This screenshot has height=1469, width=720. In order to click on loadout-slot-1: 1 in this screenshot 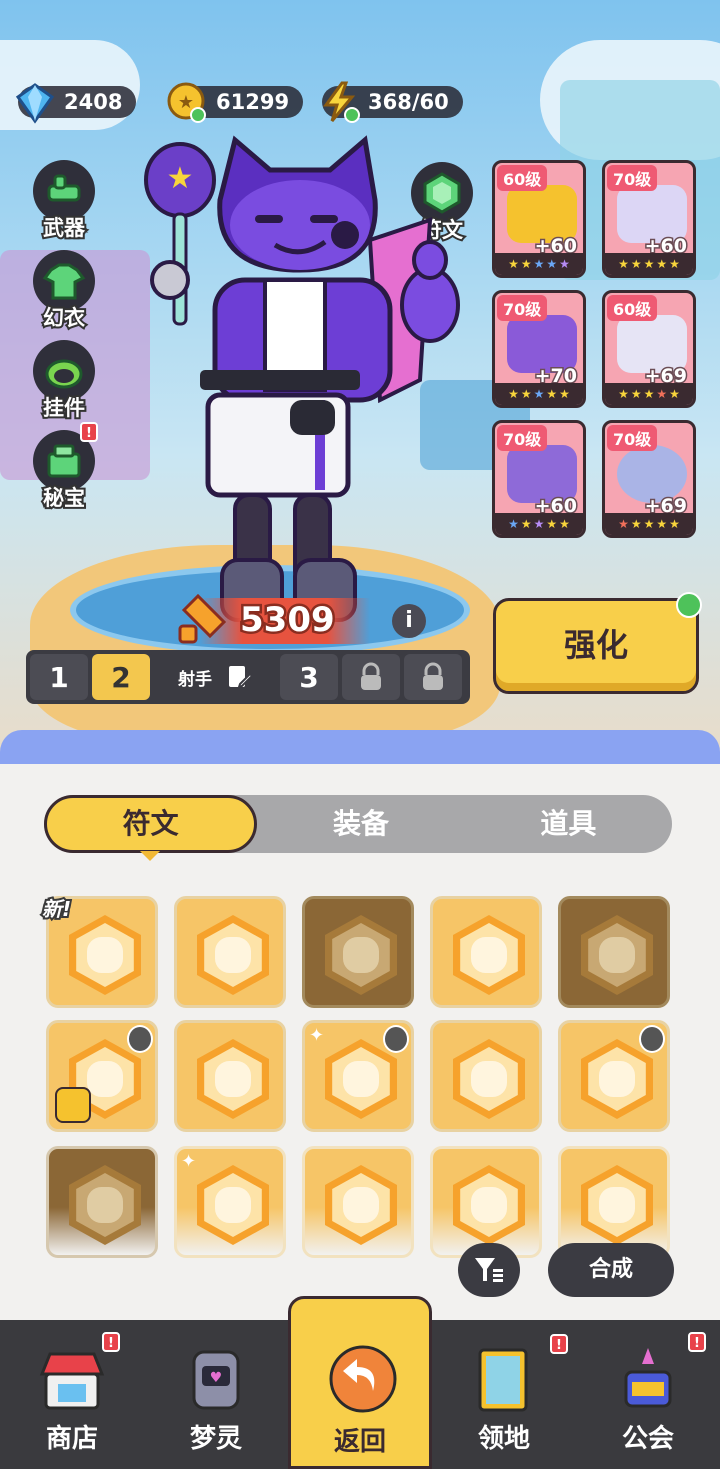, I will do `click(59, 677)`.